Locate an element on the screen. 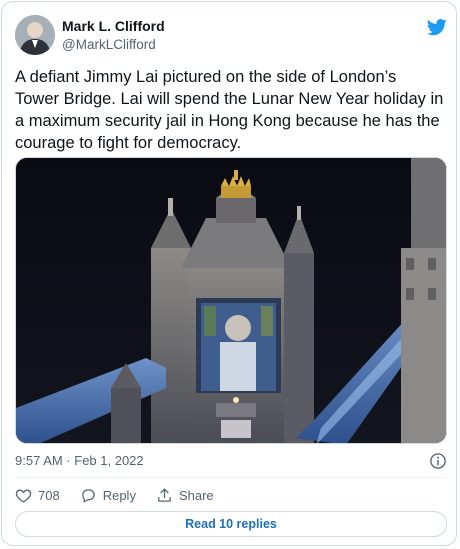 The height and width of the screenshot is (549, 460). info-icon is located at coordinates (438, 461).